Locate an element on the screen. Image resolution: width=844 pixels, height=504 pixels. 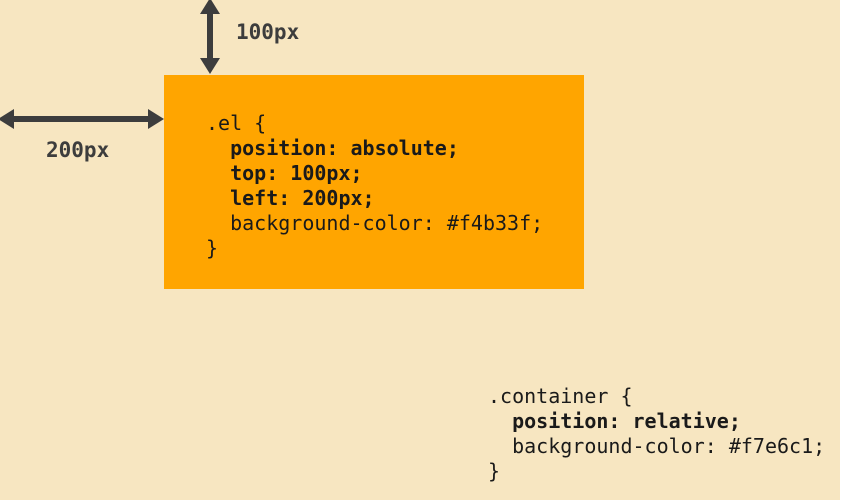
code-line: .el { is located at coordinates (236, 123).